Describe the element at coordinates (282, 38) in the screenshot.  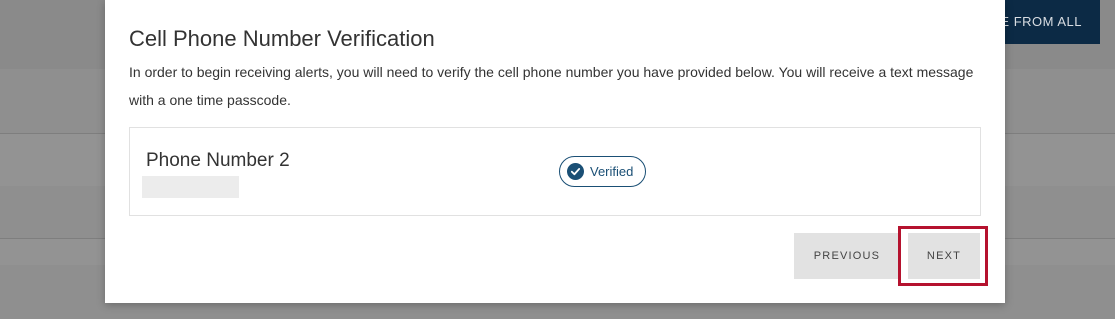
I see `modal-title: Cell Phone Number Verification` at that location.